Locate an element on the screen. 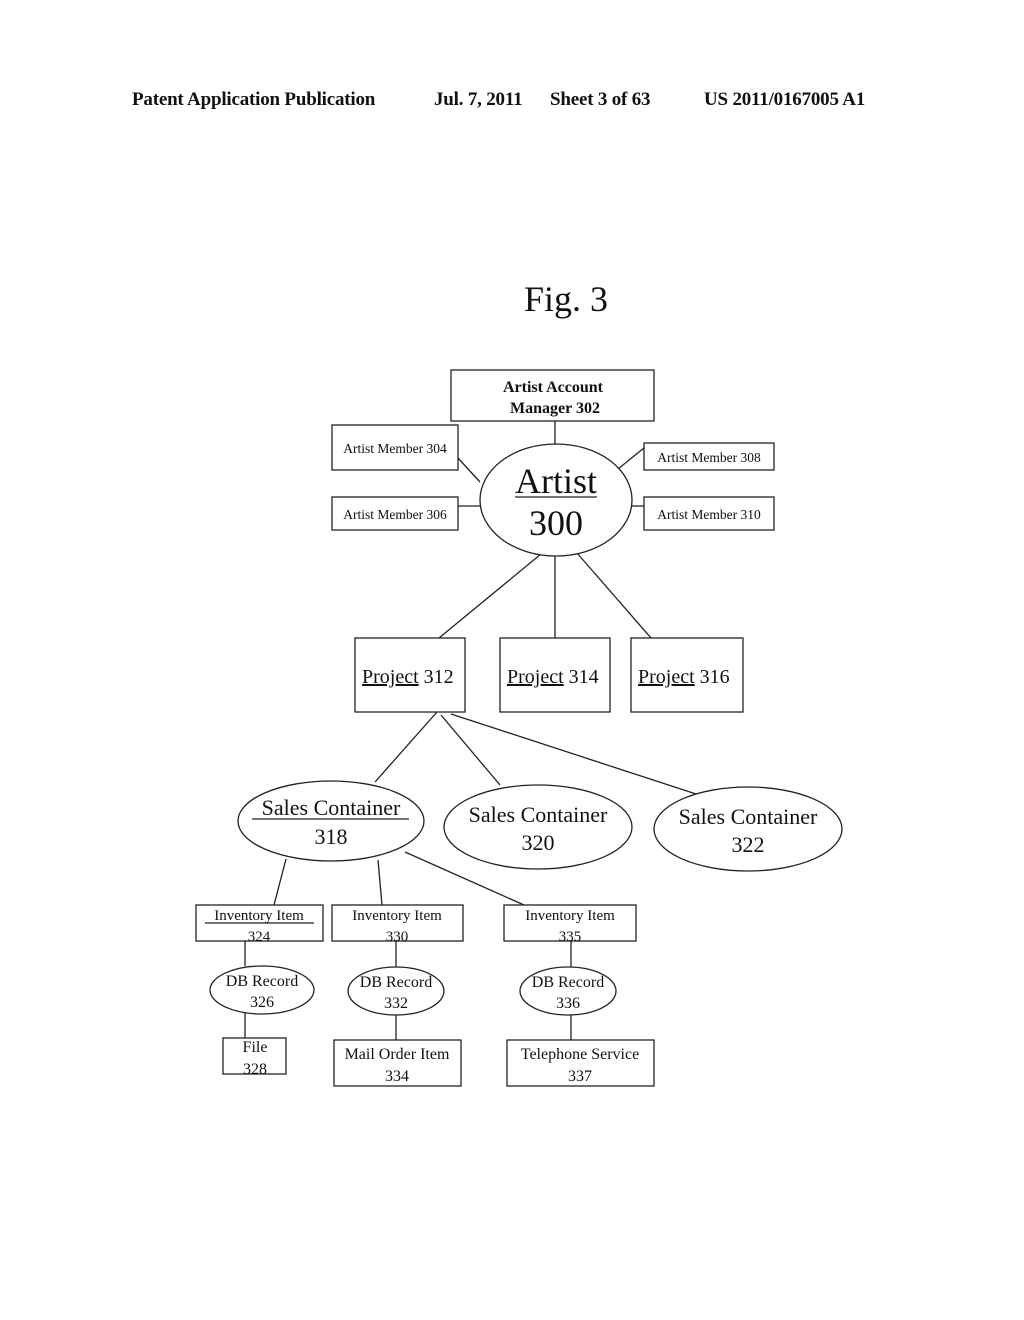 This screenshot has width=1024, height=1320. node-label-line2: 300 is located at coordinates (556, 523).